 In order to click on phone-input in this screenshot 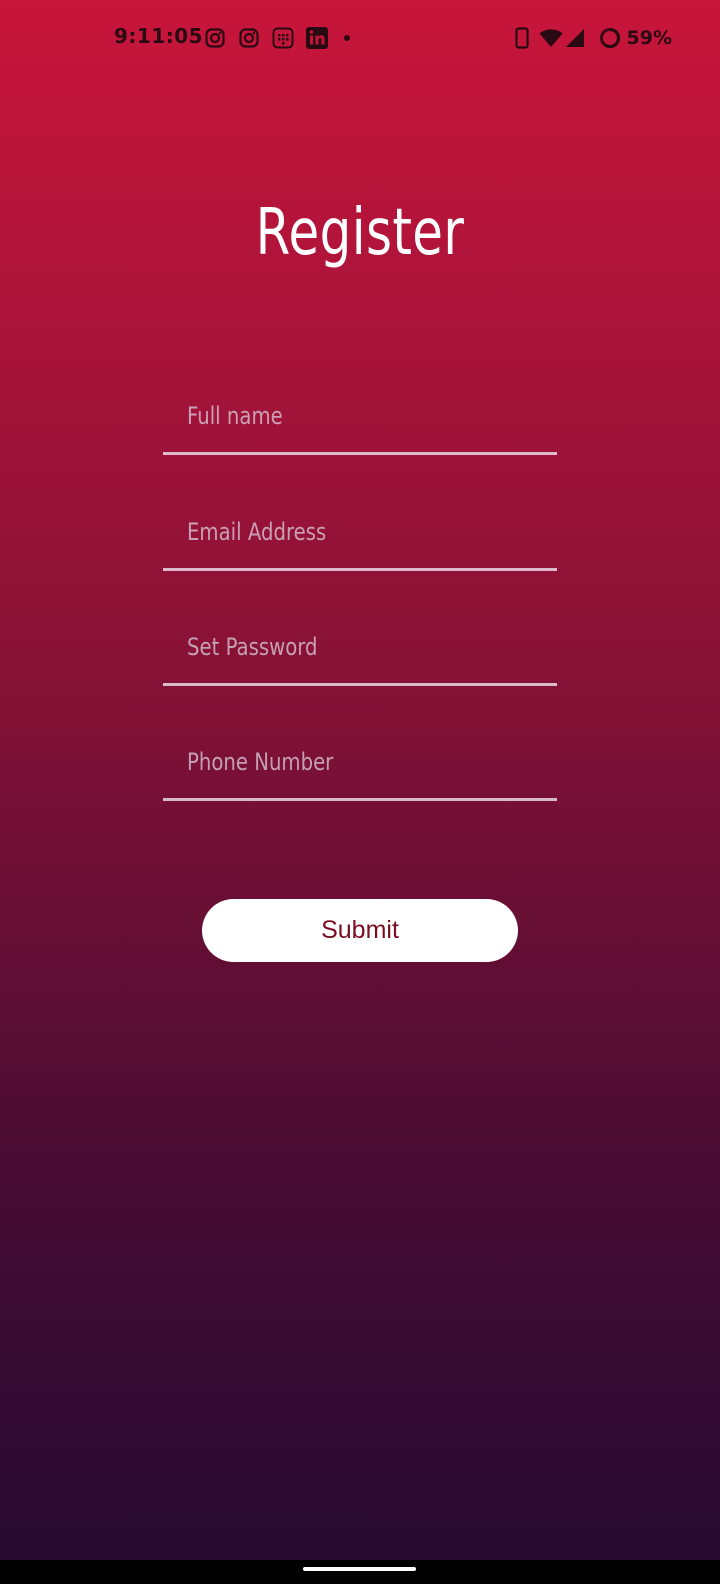, I will do `click(335, 762)`.